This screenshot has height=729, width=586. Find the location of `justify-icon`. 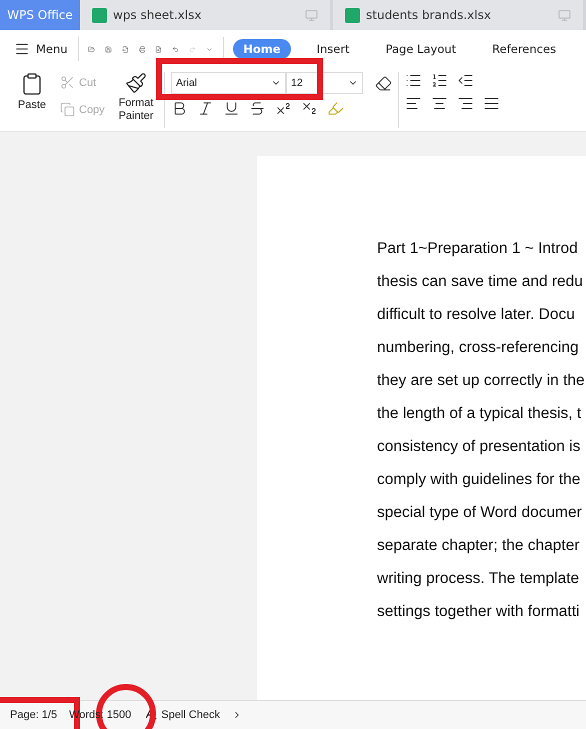

justify-icon is located at coordinates (491, 103).